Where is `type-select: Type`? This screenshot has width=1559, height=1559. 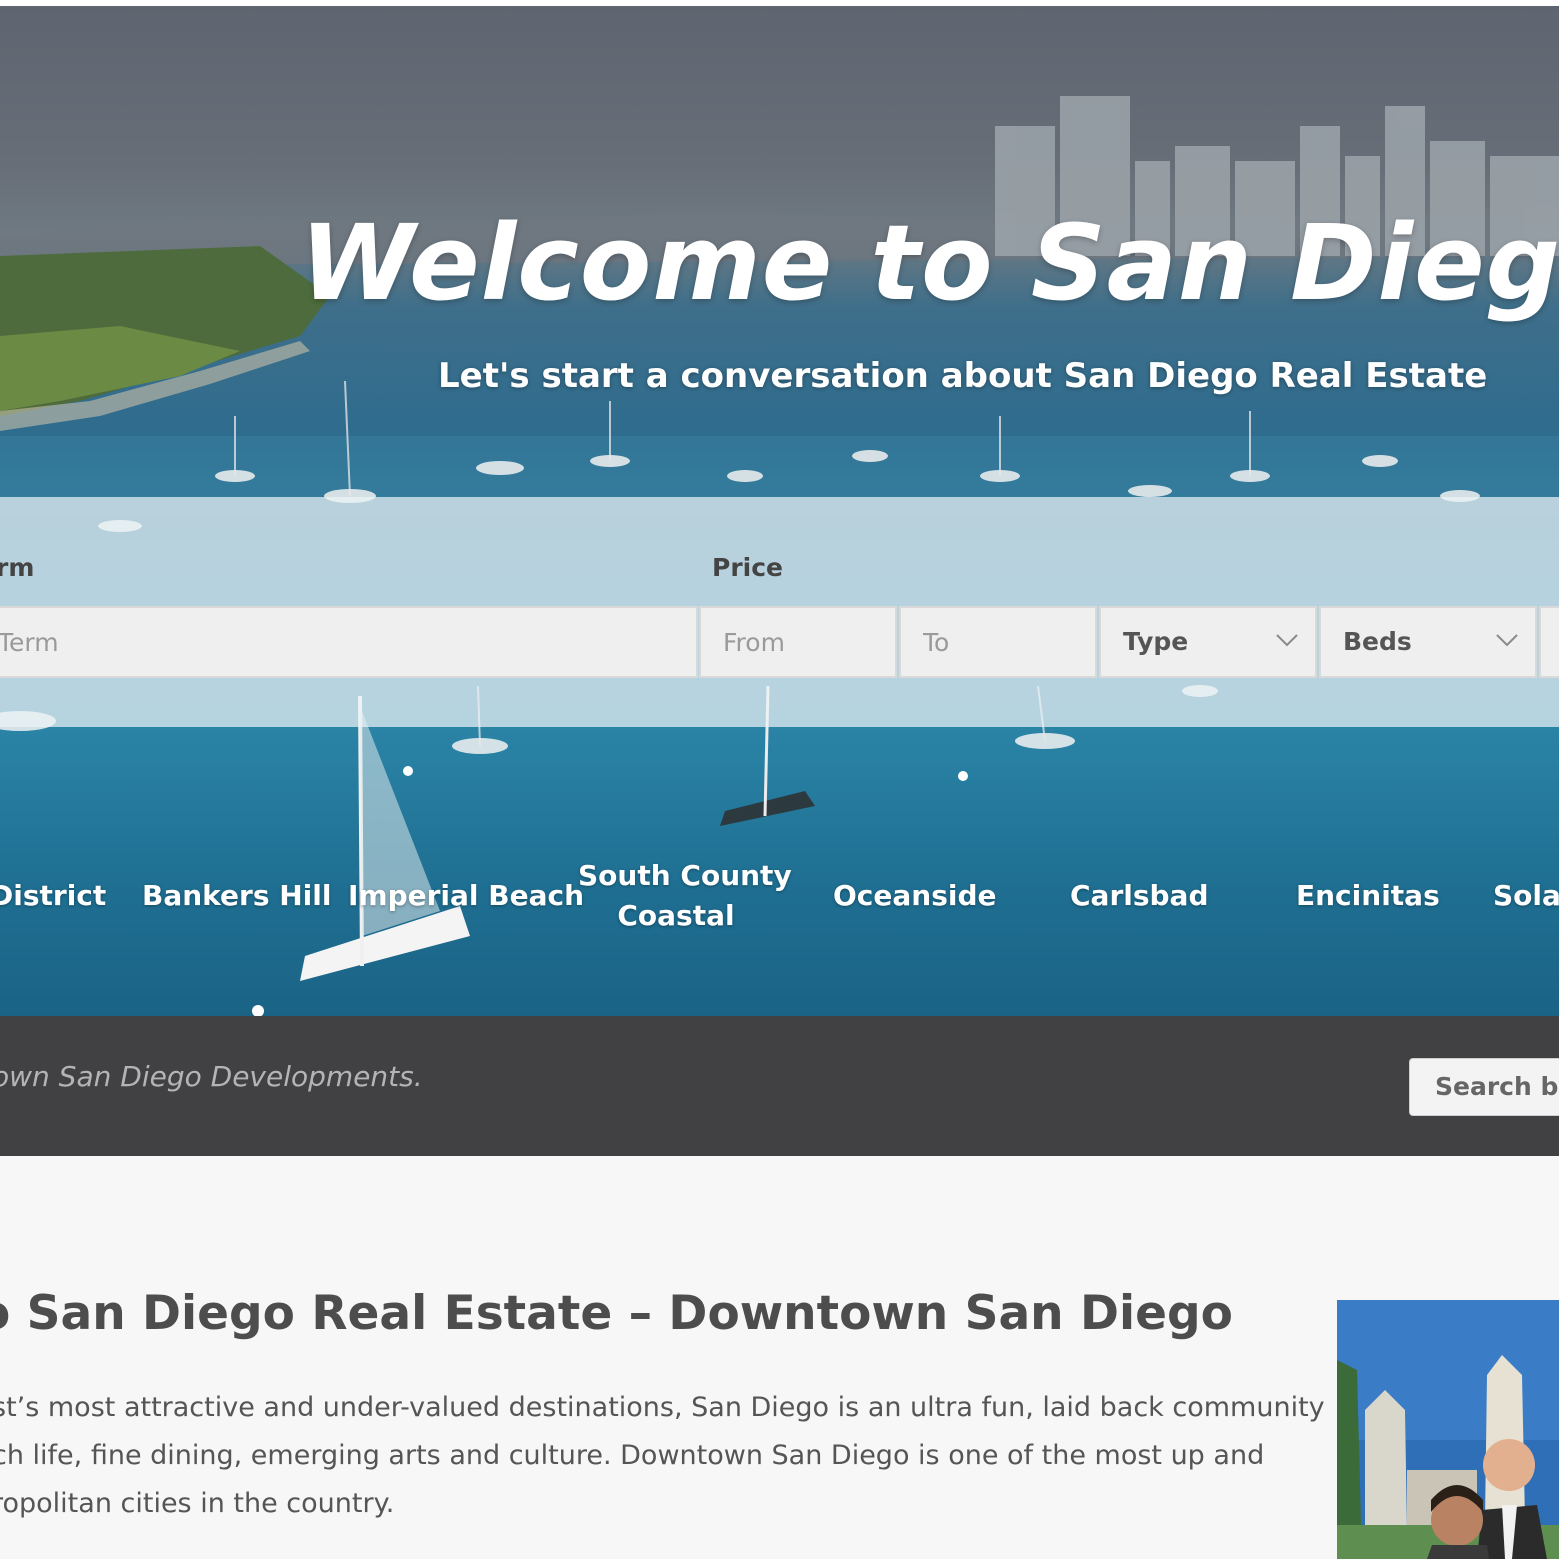
type-select: Type is located at coordinates (1208, 642).